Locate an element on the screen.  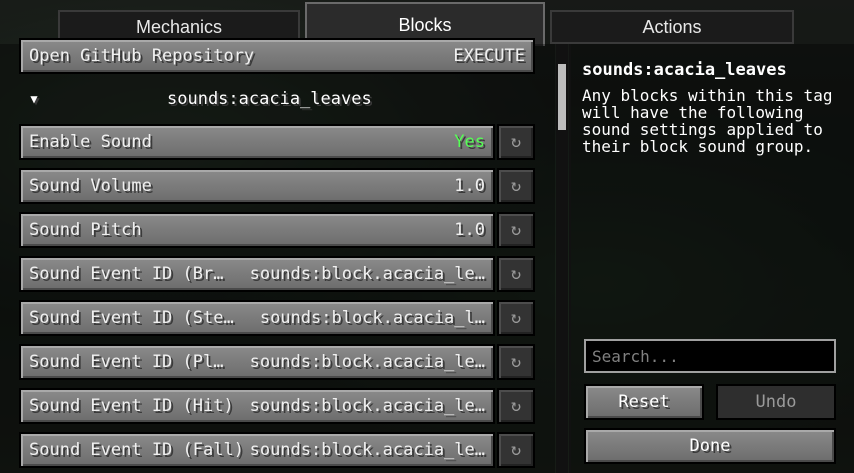
collapse-arrow-icon: ▼ is located at coordinates (34, 99).